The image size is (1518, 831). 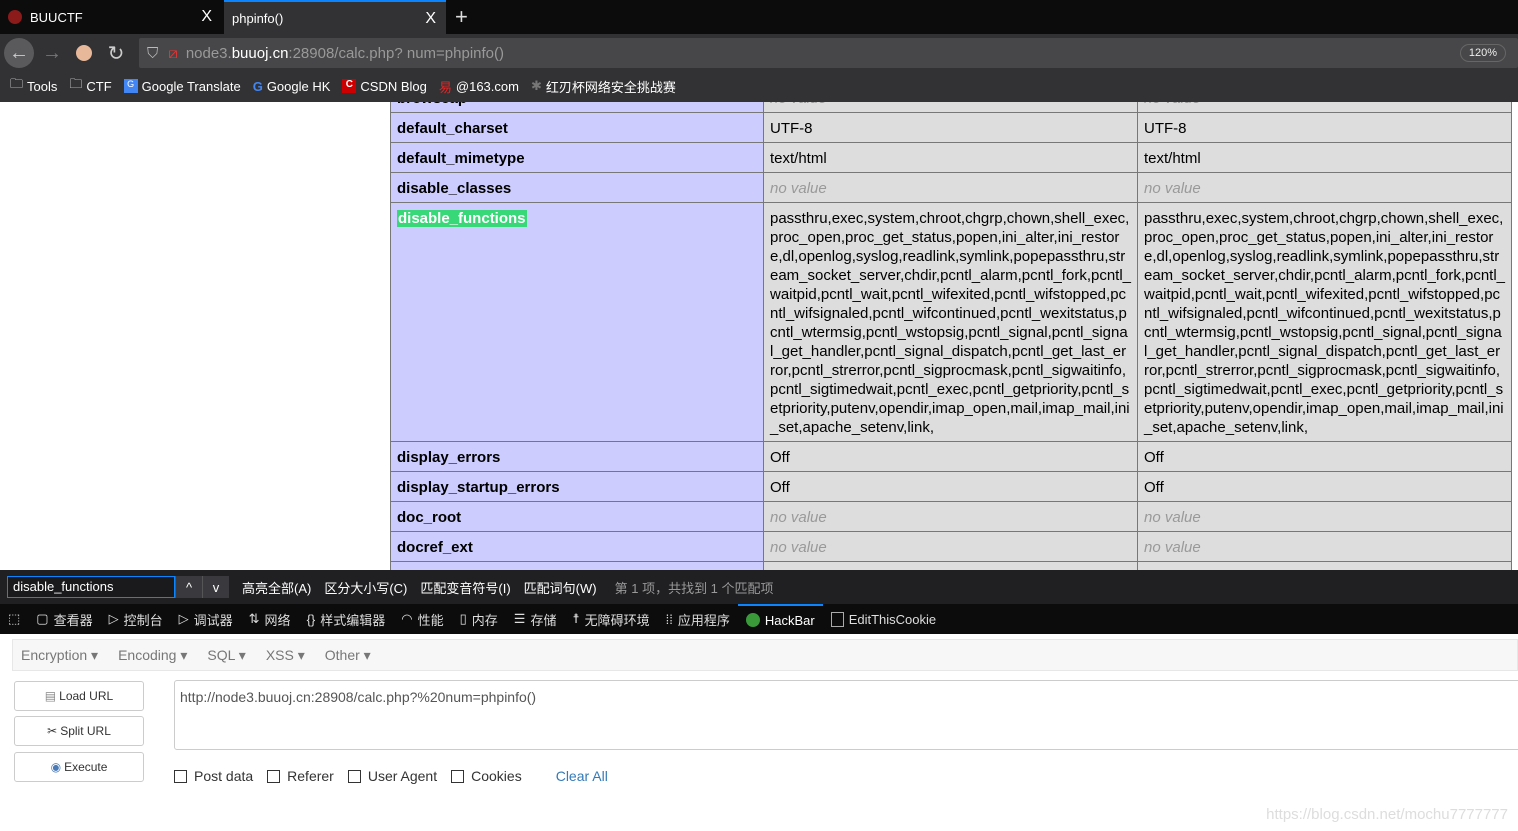 What do you see at coordinates (84, 53) in the screenshot?
I see `extension-icon` at bounding box center [84, 53].